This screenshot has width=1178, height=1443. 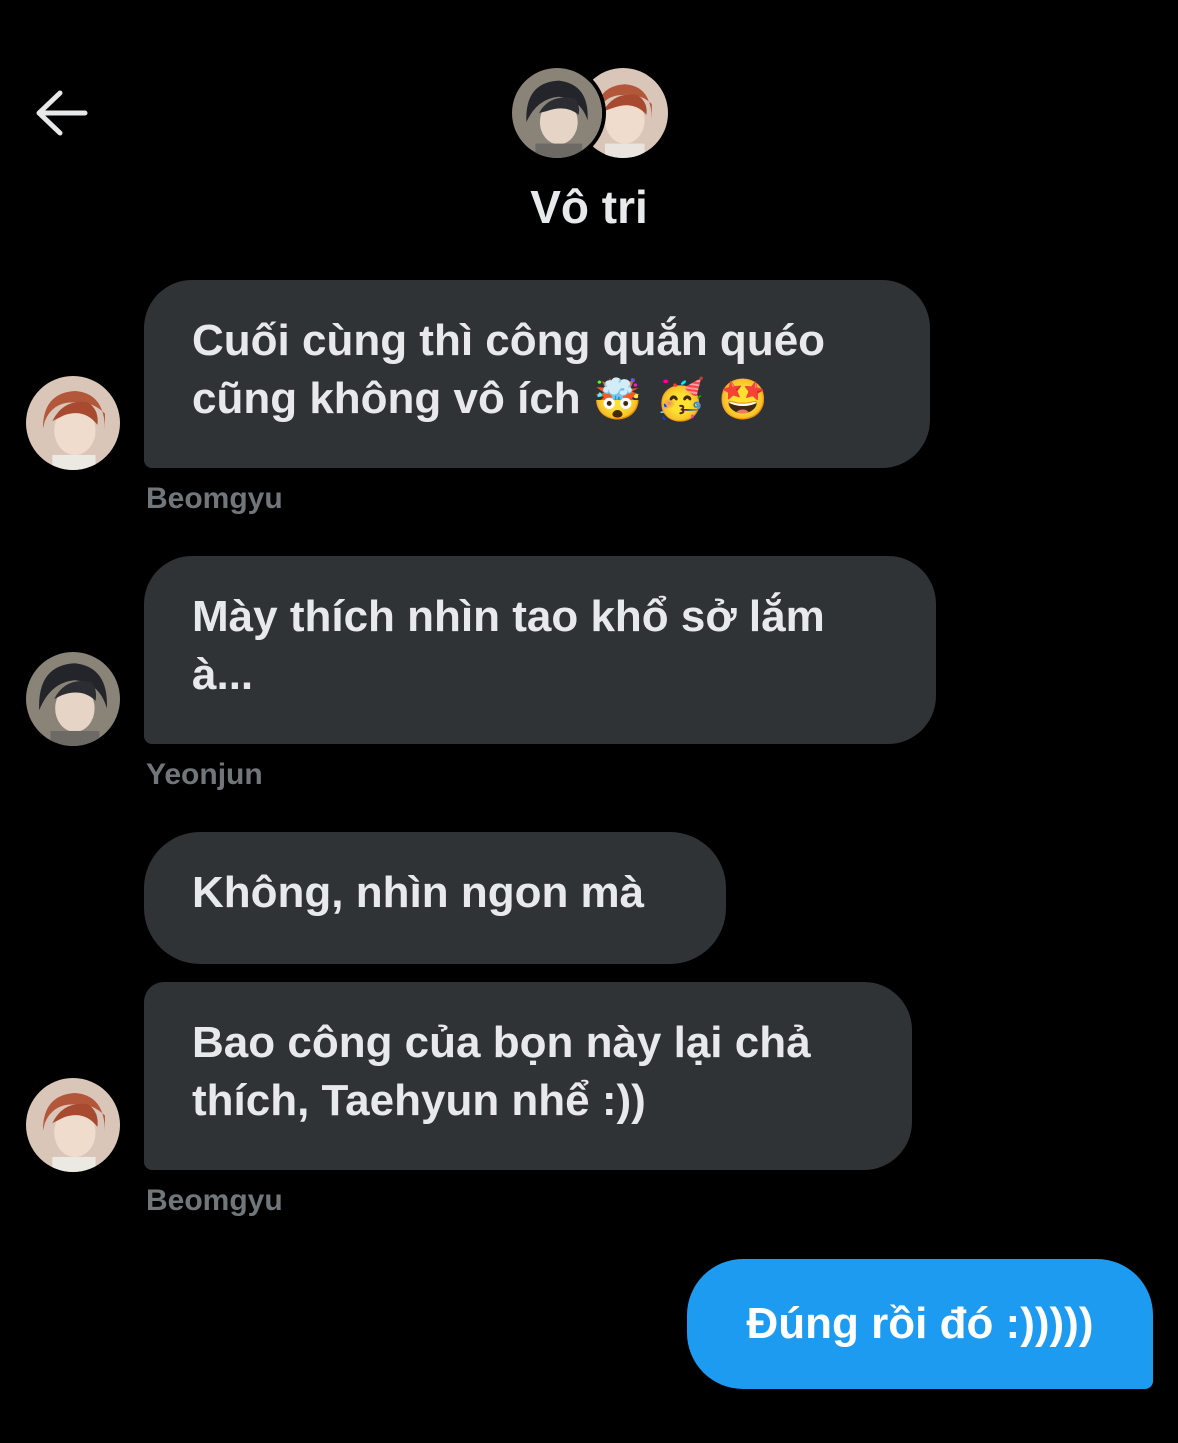 What do you see at coordinates (680, 400) in the screenshot?
I see `emoji-reaction-group: 🤯 🥳 🤩` at bounding box center [680, 400].